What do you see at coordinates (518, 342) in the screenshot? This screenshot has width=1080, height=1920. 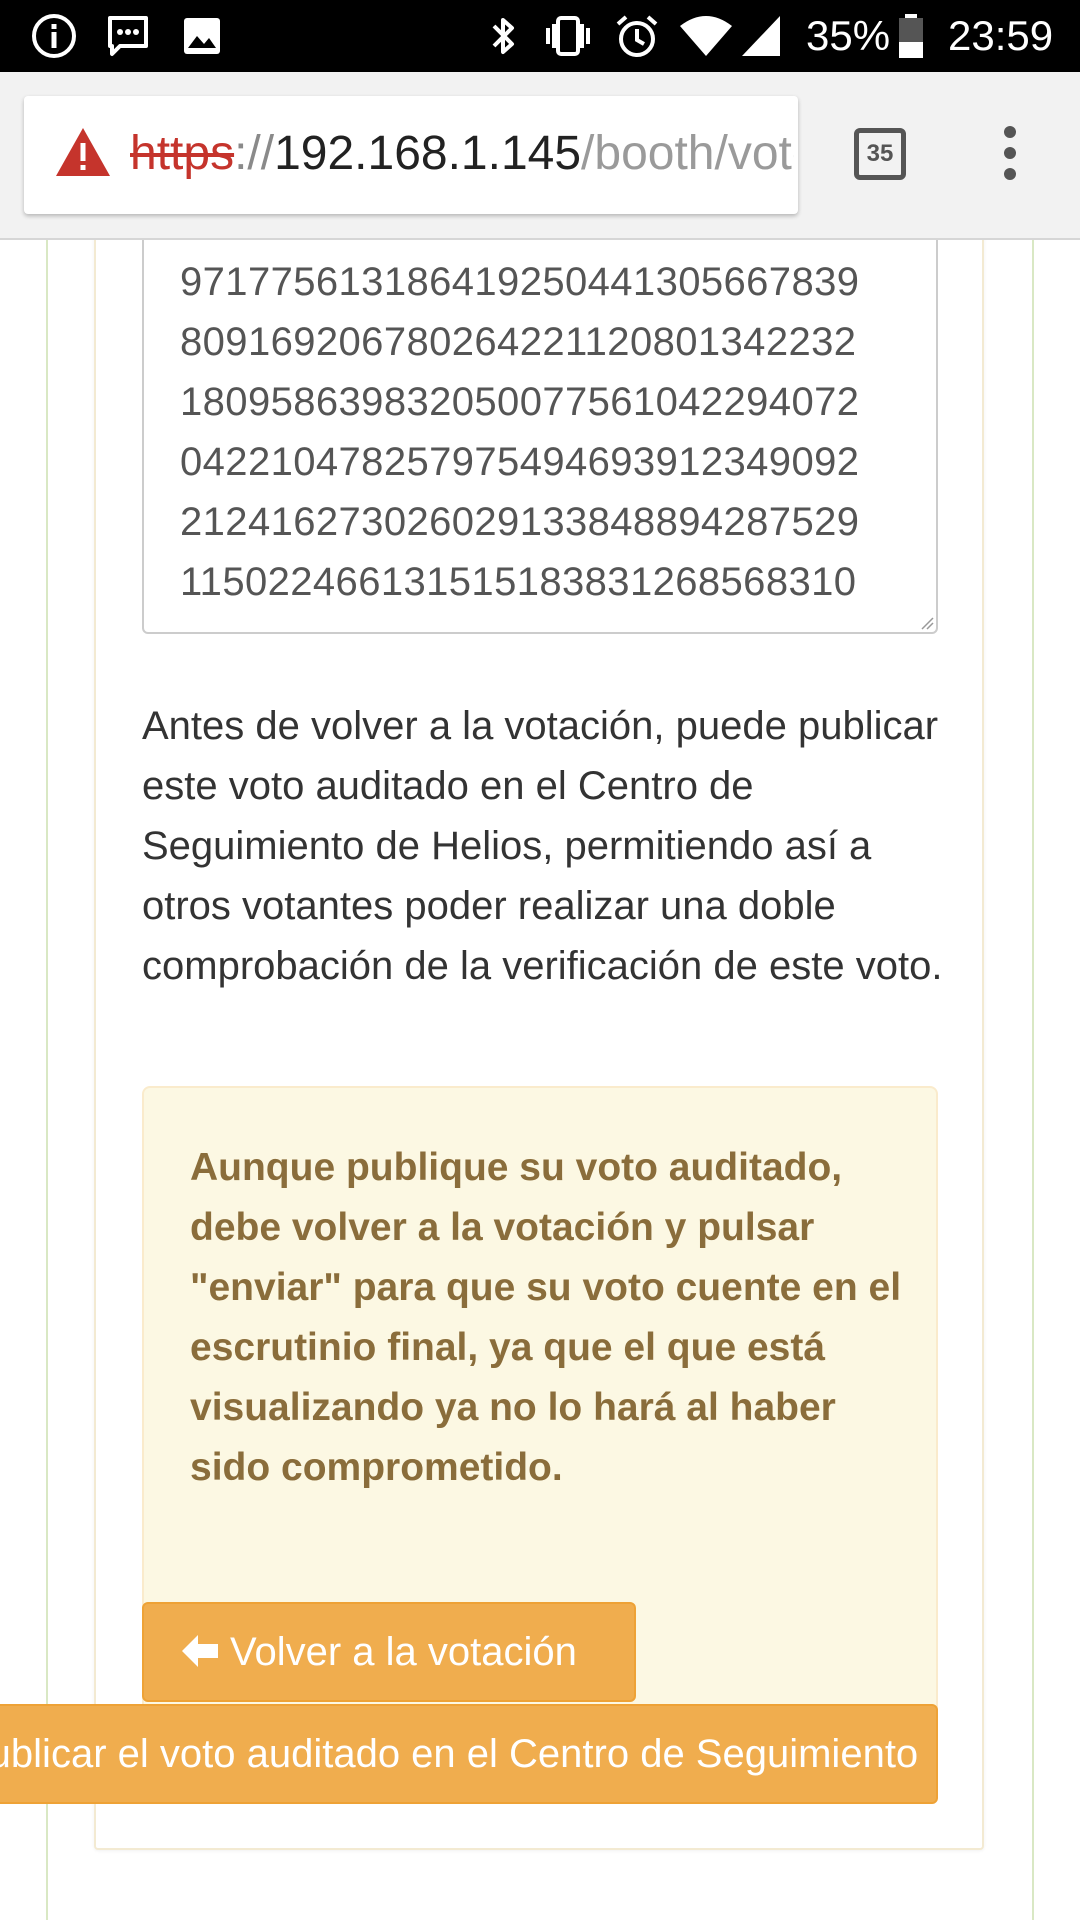 I see `ballot-line: 809169206780264221120801342232` at bounding box center [518, 342].